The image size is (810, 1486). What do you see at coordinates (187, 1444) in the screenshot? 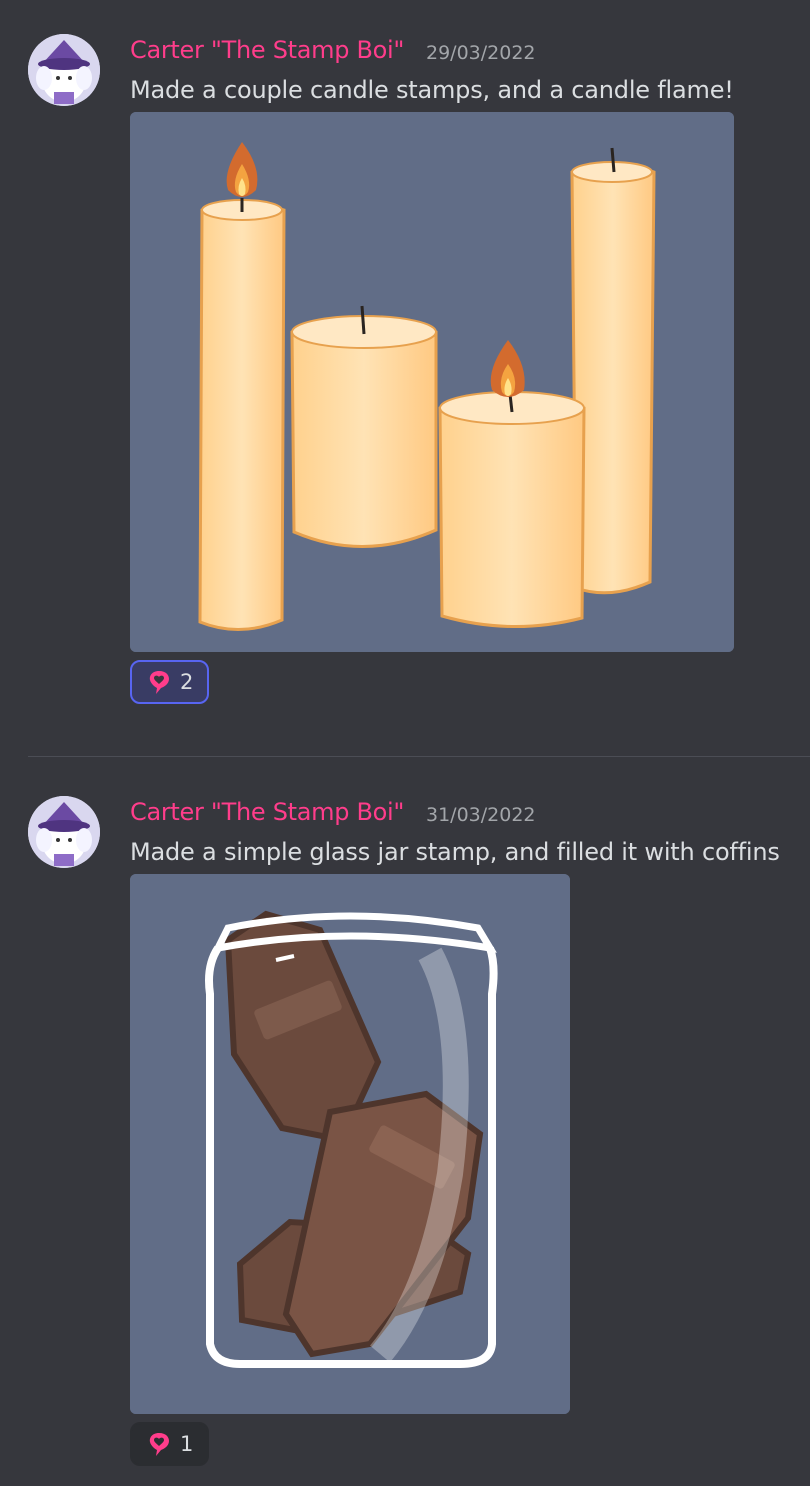
I see `reaction-count: 1` at bounding box center [187, 1444].